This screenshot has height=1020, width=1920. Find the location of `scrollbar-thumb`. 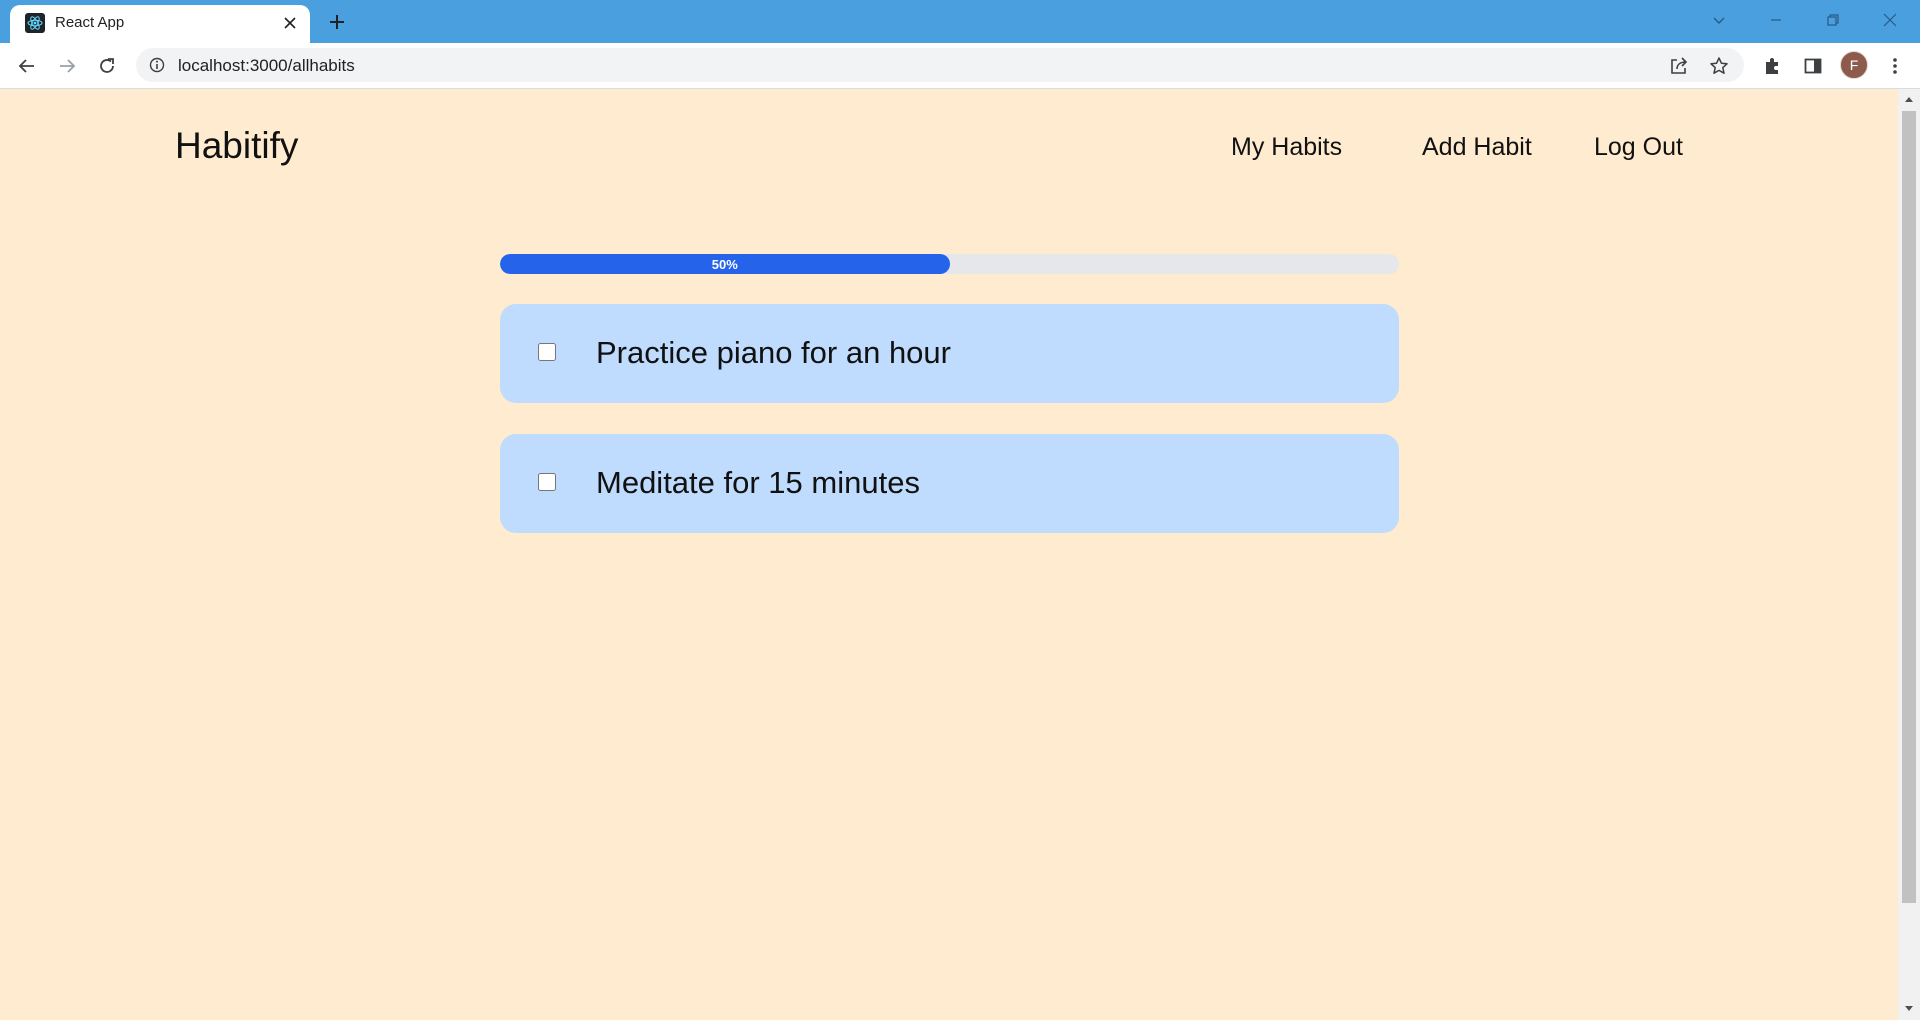

scrollbar-thumb is located at coordinates (1909, 507).